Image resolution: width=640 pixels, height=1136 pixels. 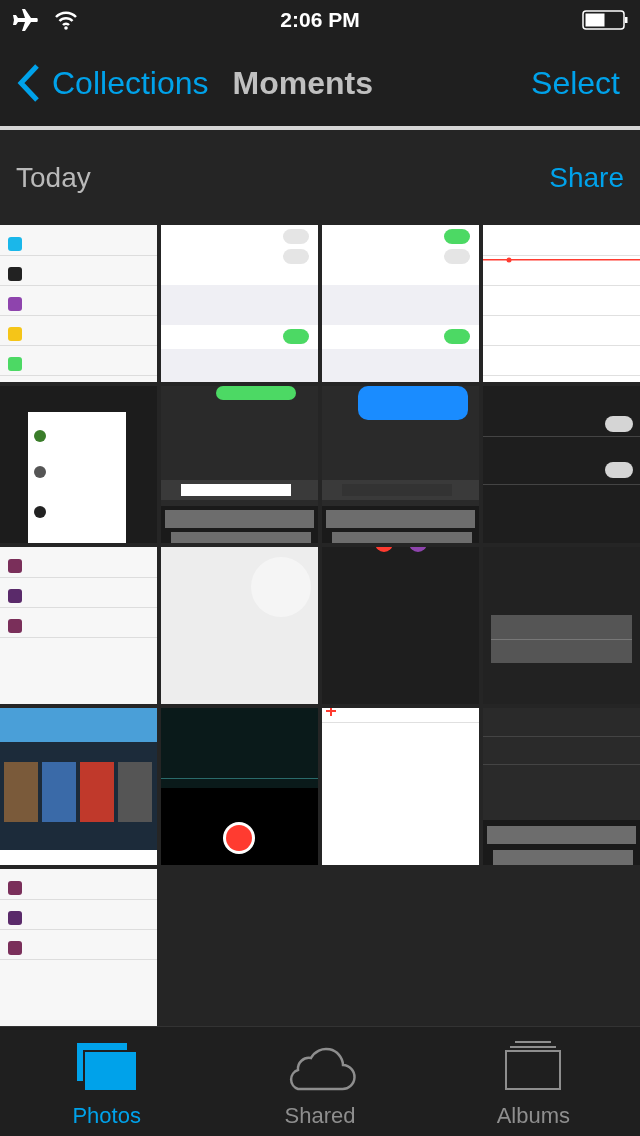 I want to click on tab-button: Photos, so click(x=107, y=1081).